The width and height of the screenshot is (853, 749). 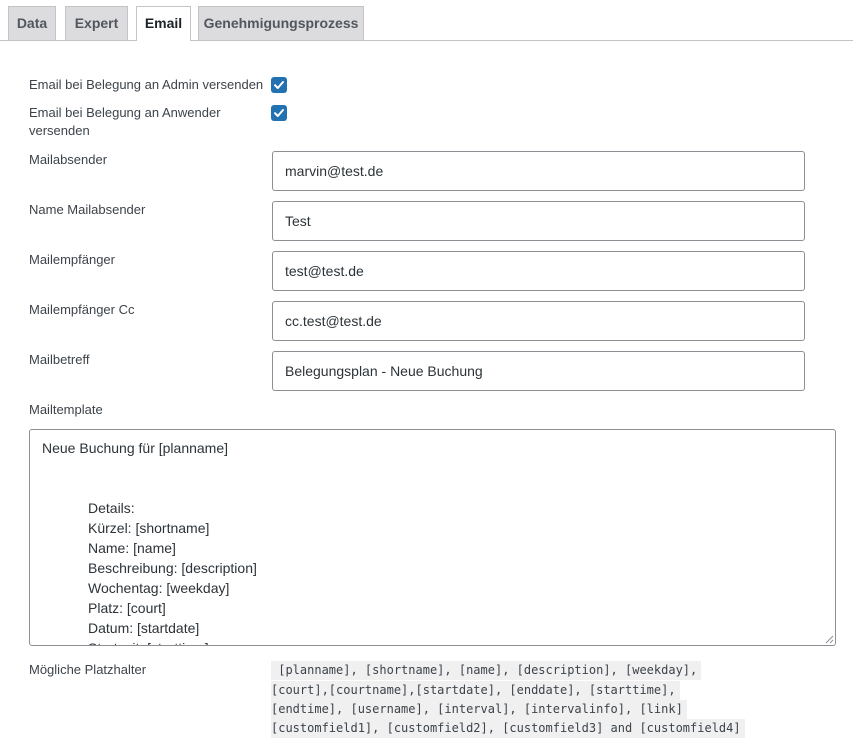 I want to click on admin-email-checkbox, so click(x=279, y=85).